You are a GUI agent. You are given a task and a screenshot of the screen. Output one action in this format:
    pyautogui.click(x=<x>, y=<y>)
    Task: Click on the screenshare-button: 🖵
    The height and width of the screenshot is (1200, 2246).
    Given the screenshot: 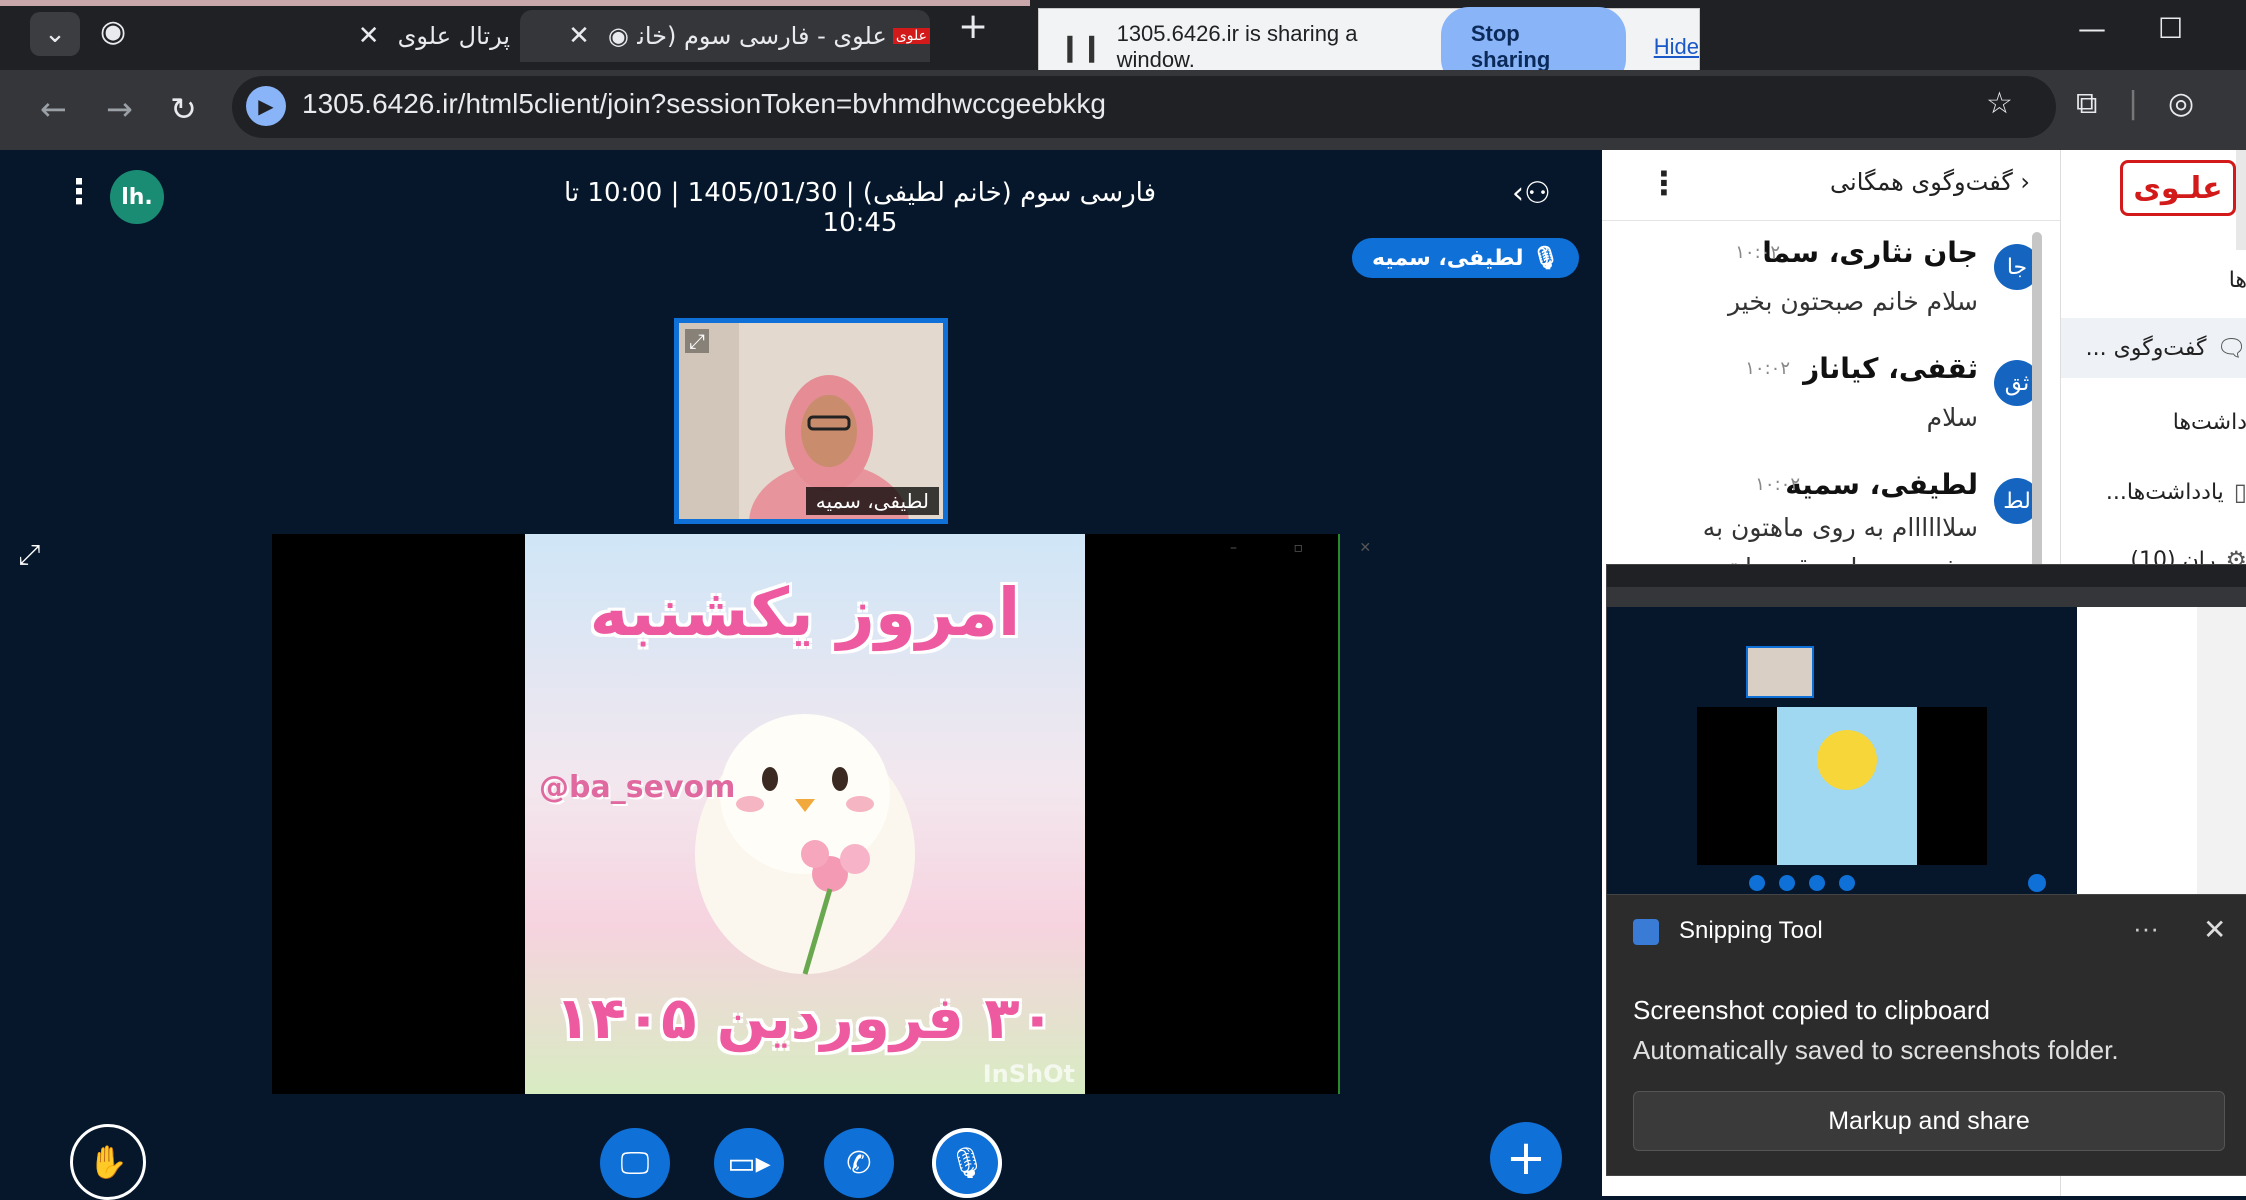 What is the action you would take?
    pyautogui.click(x=635, y=1163)
    